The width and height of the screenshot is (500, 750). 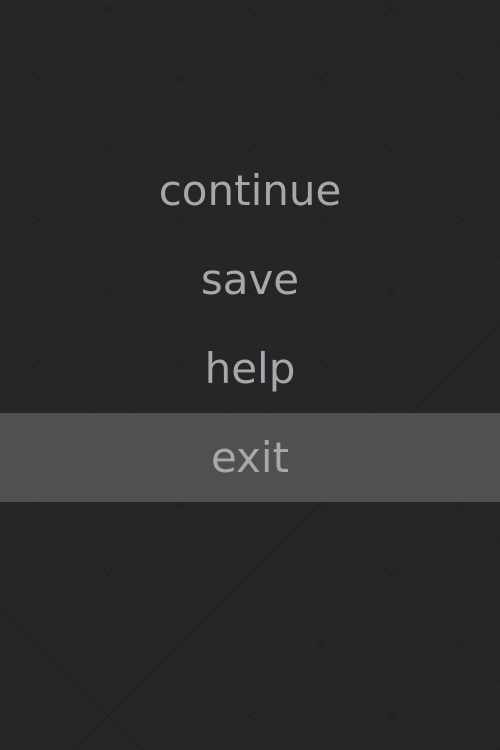 What do you see at coordinates (250, 279) in the screenshot?
I see `menu-item-save: save` at bounding box center [250, 279].